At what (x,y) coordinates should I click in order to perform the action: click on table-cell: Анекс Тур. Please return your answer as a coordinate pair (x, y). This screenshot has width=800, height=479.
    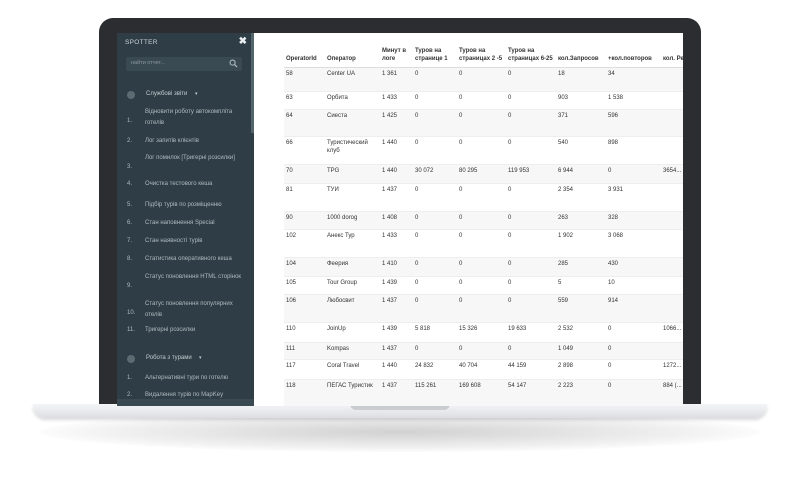
    Looking at the image, I should click on (352, 243).